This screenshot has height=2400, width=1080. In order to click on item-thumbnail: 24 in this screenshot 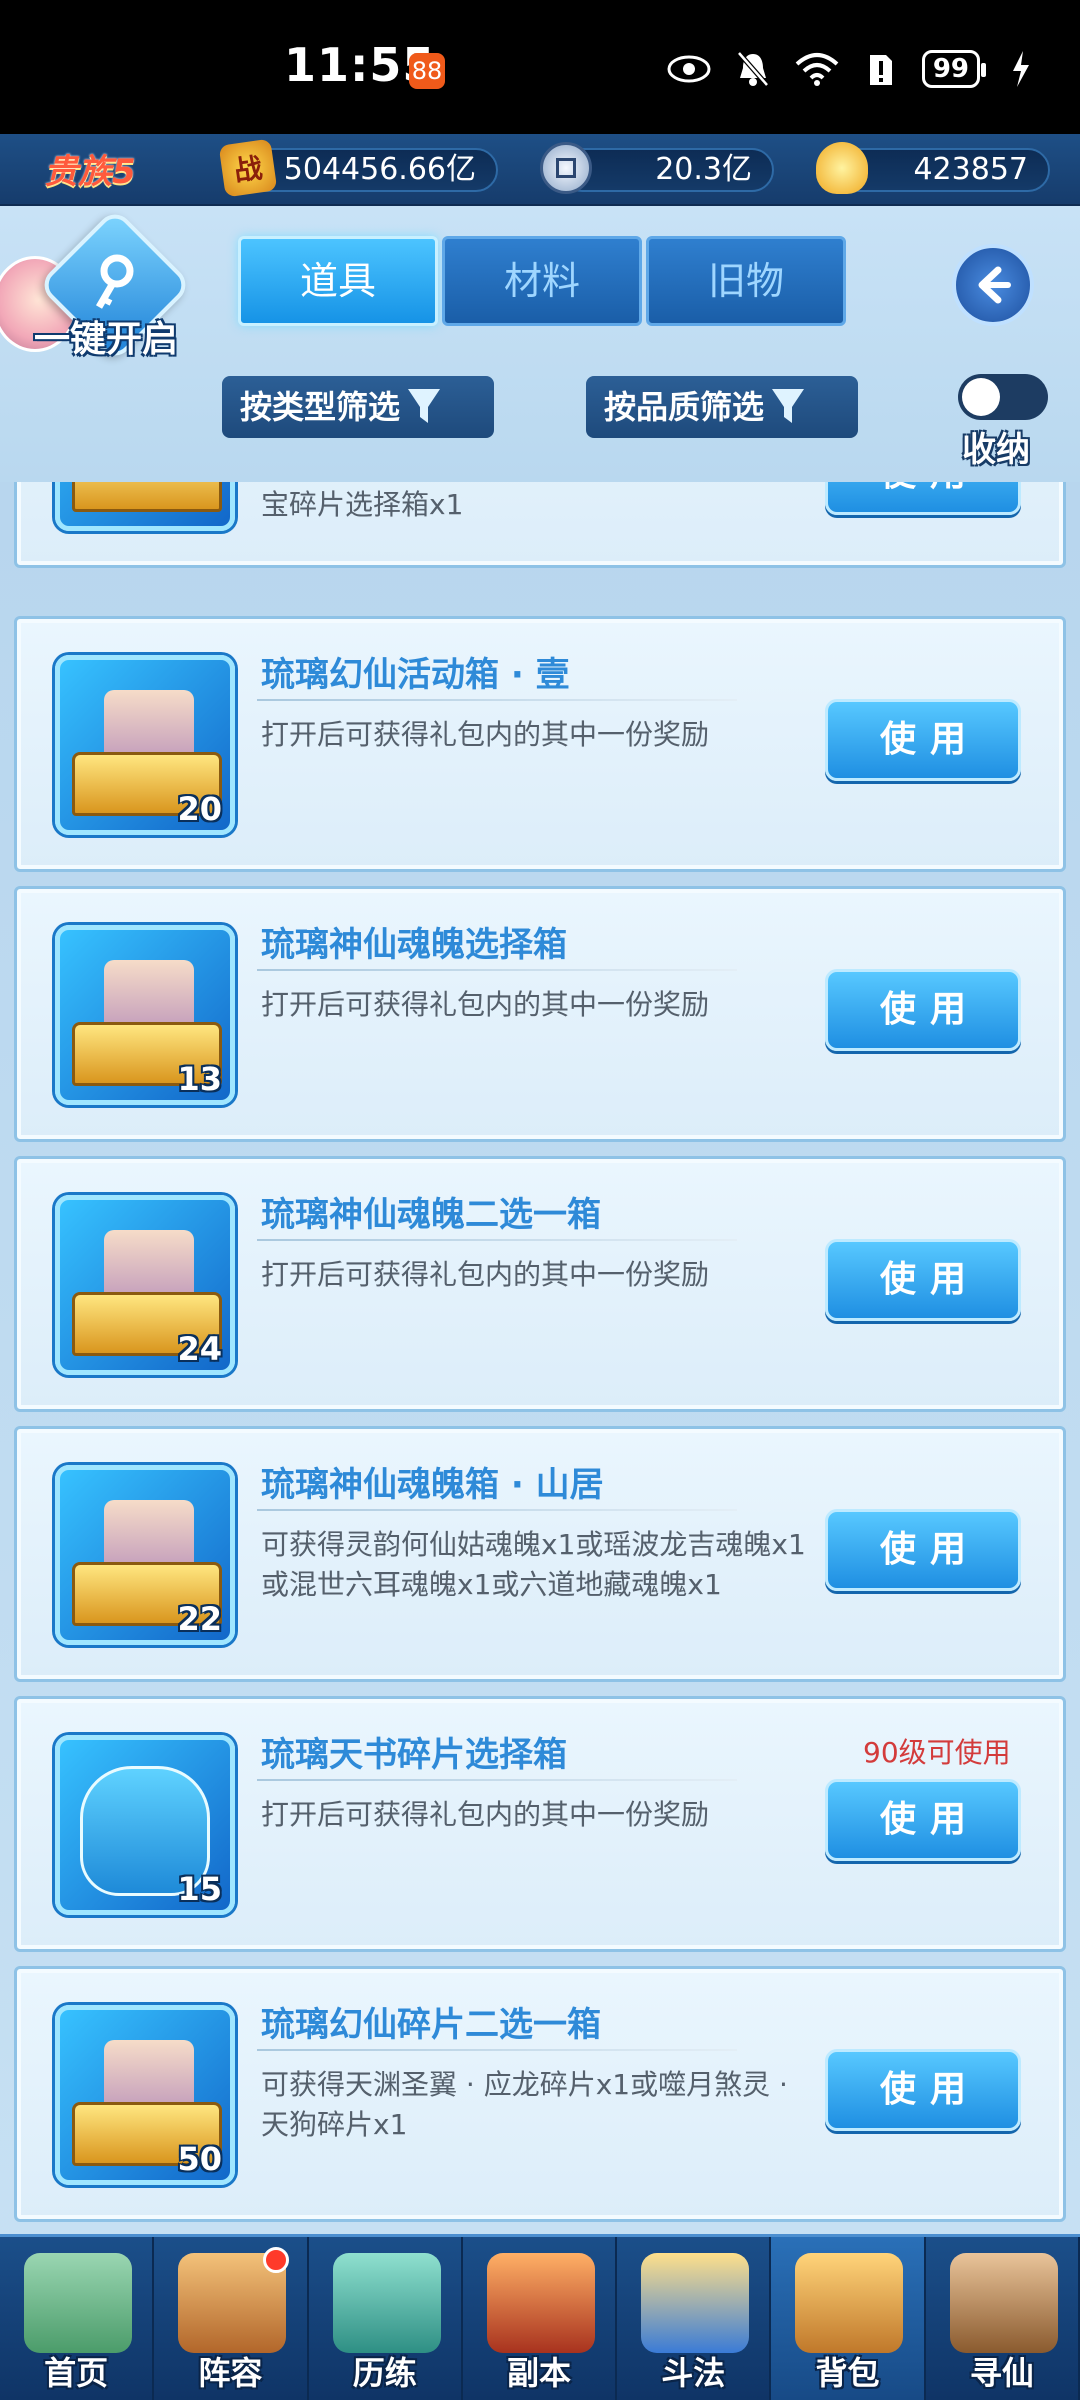, I will do `click(145, 1285)`.